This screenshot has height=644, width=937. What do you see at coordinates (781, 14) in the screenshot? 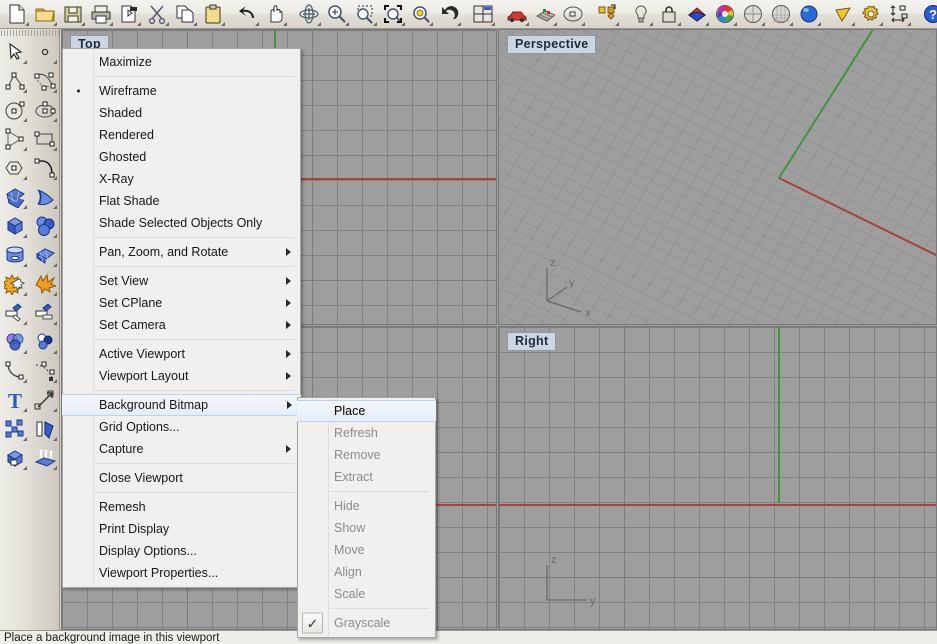
I see `ground-plane-sphere-icon` at bounding box center [781, 14].